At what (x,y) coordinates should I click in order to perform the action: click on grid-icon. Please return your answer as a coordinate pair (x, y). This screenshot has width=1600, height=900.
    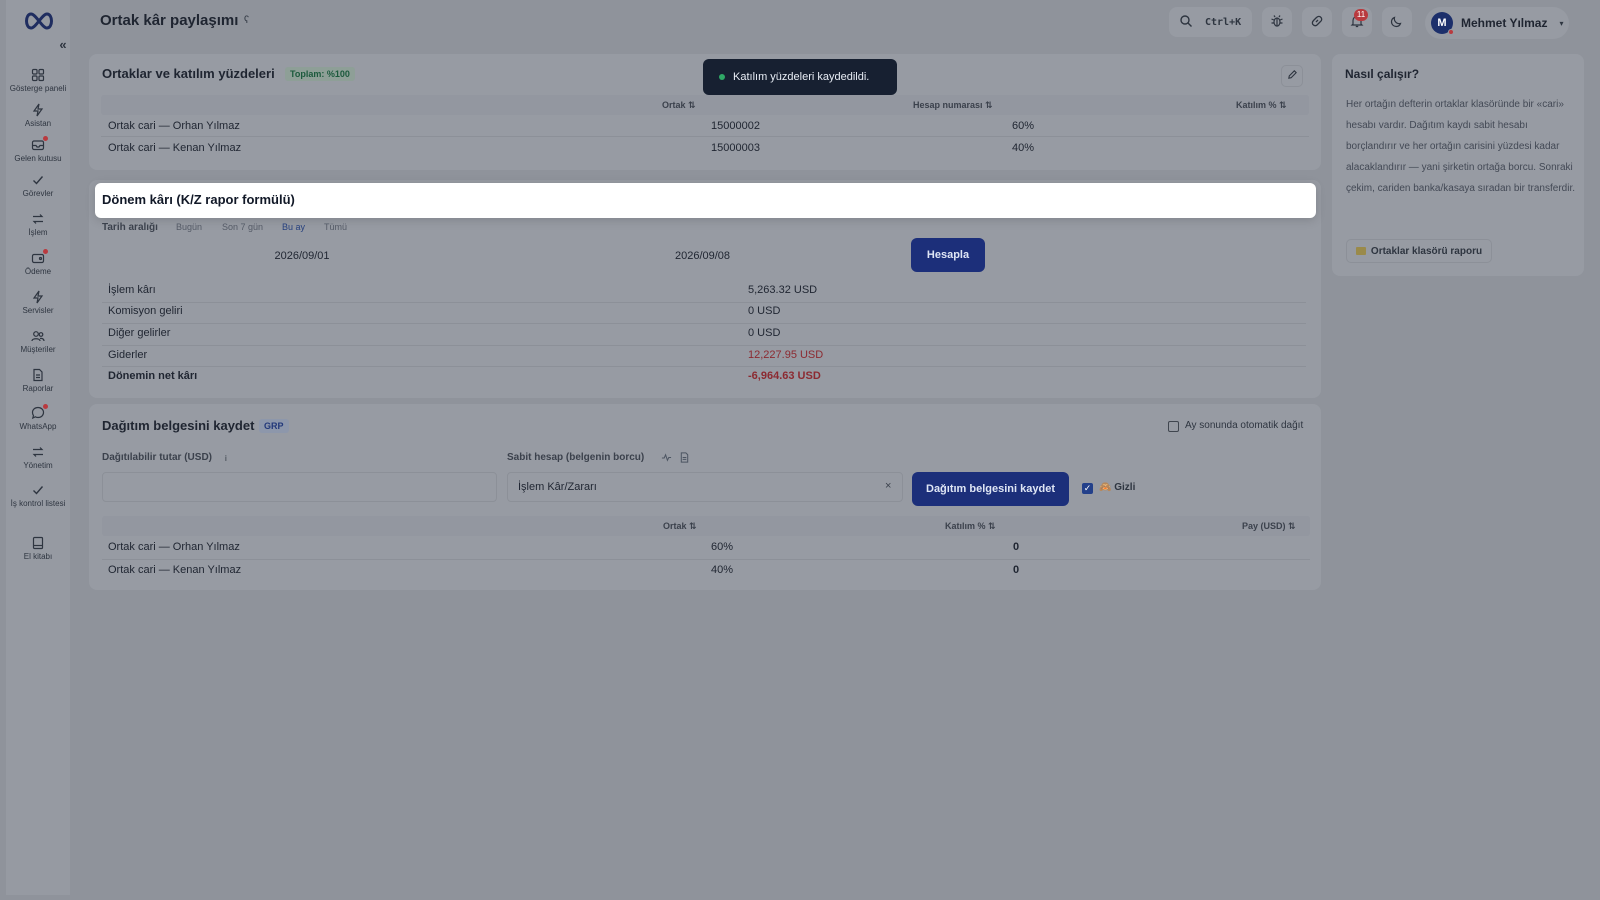
    Looking at the image, I should click on (38, 75).